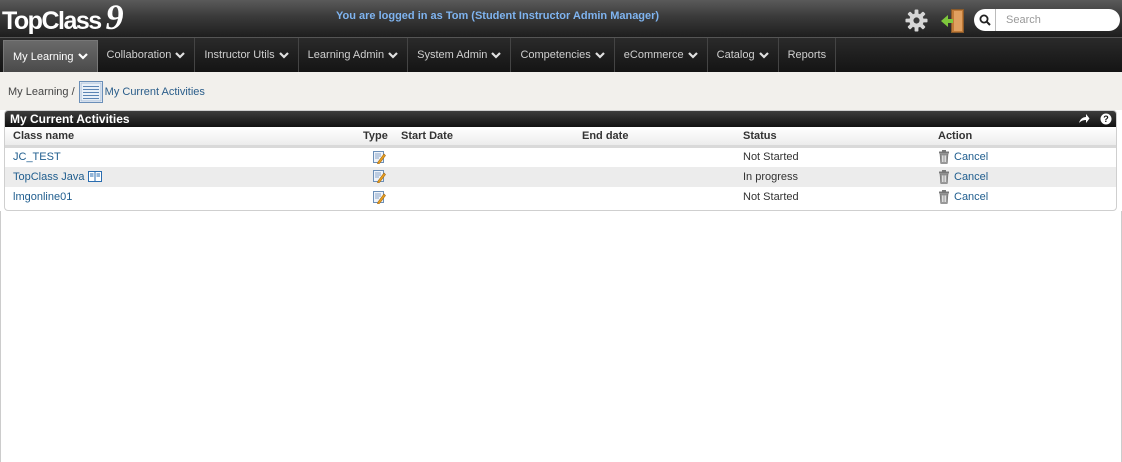 The width and height of the screenshot is (1122, 462). What do you see at coordinates (555, 55) in the screenshot?
I see `nav-item-label: Competencies` at bounding box center [555, 55].